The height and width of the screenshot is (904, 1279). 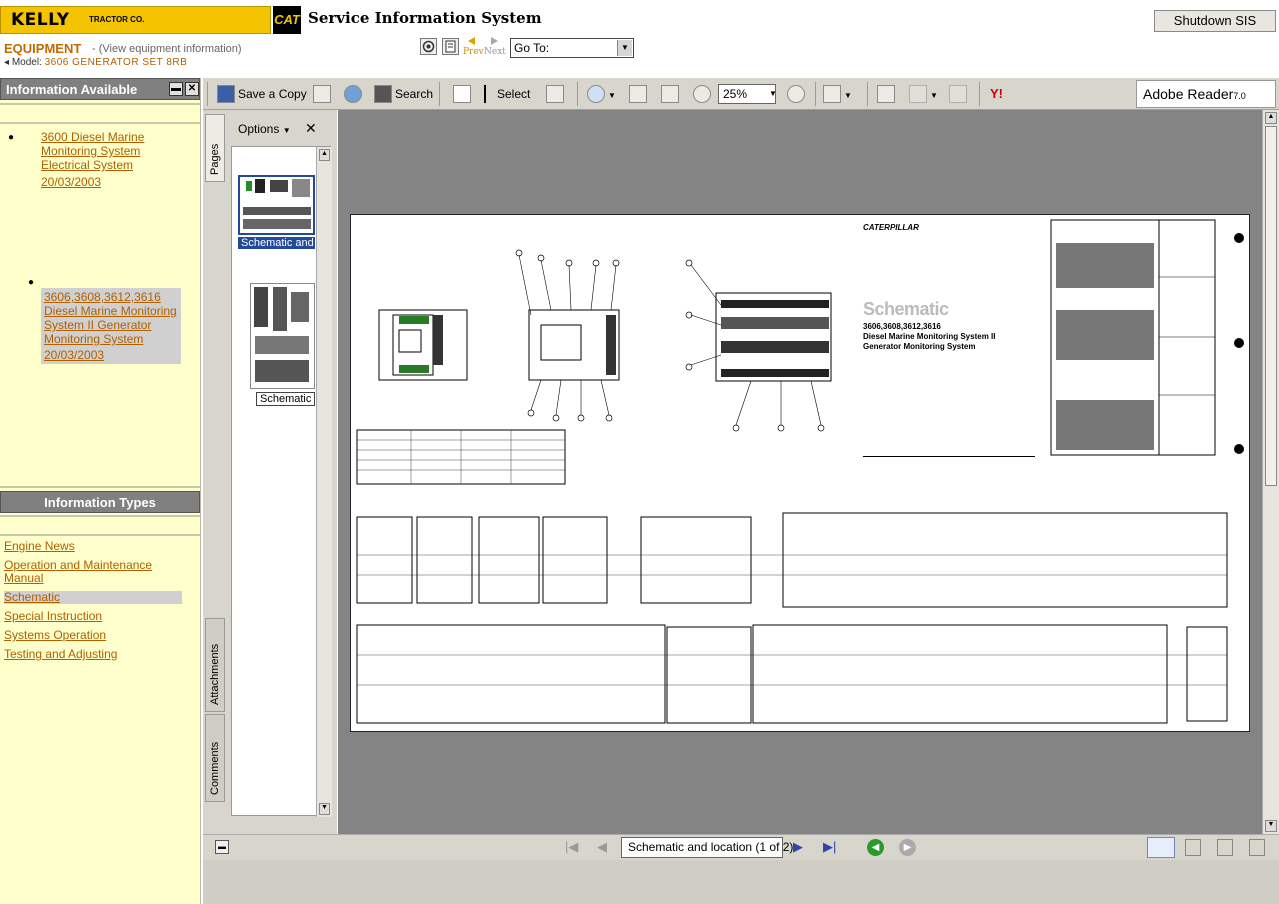 I want to click on zoom-in-button, so click(x=797, y=94).